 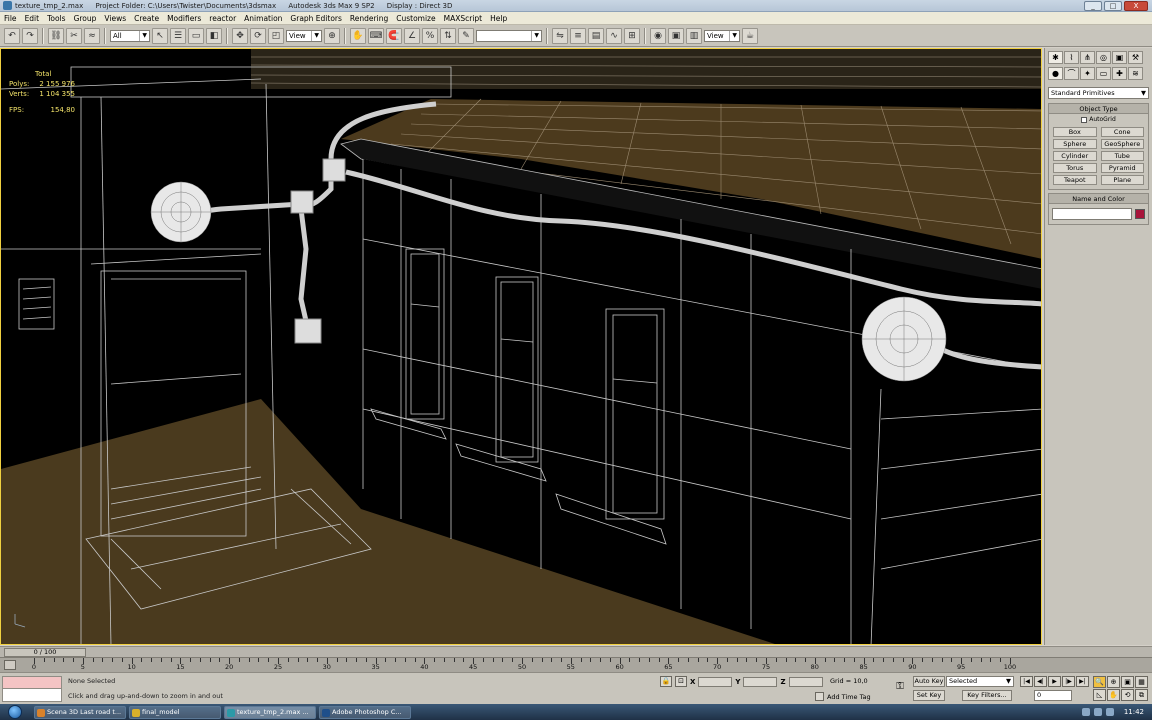 What do you see at coordinates (560, 35) in the screenshot?
I see `mirror-icon: ⇋` at bounding box center [560, 35].